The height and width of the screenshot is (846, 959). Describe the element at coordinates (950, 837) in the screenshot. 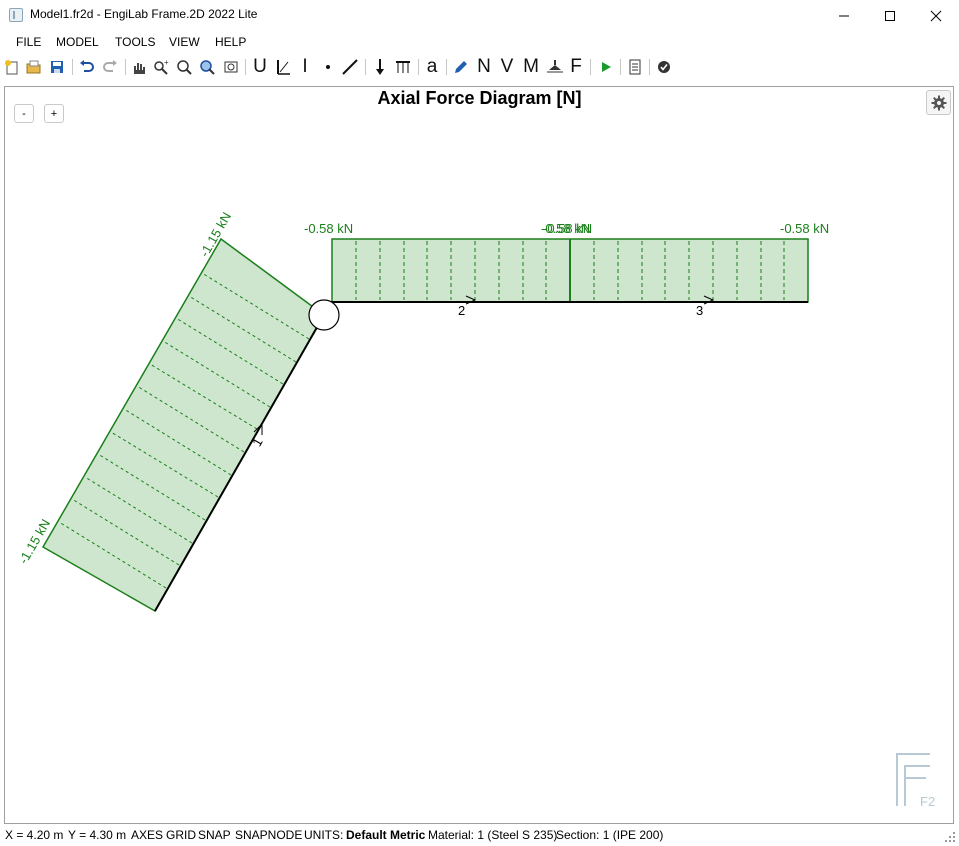

I see `resize-grip-icon` at that location.